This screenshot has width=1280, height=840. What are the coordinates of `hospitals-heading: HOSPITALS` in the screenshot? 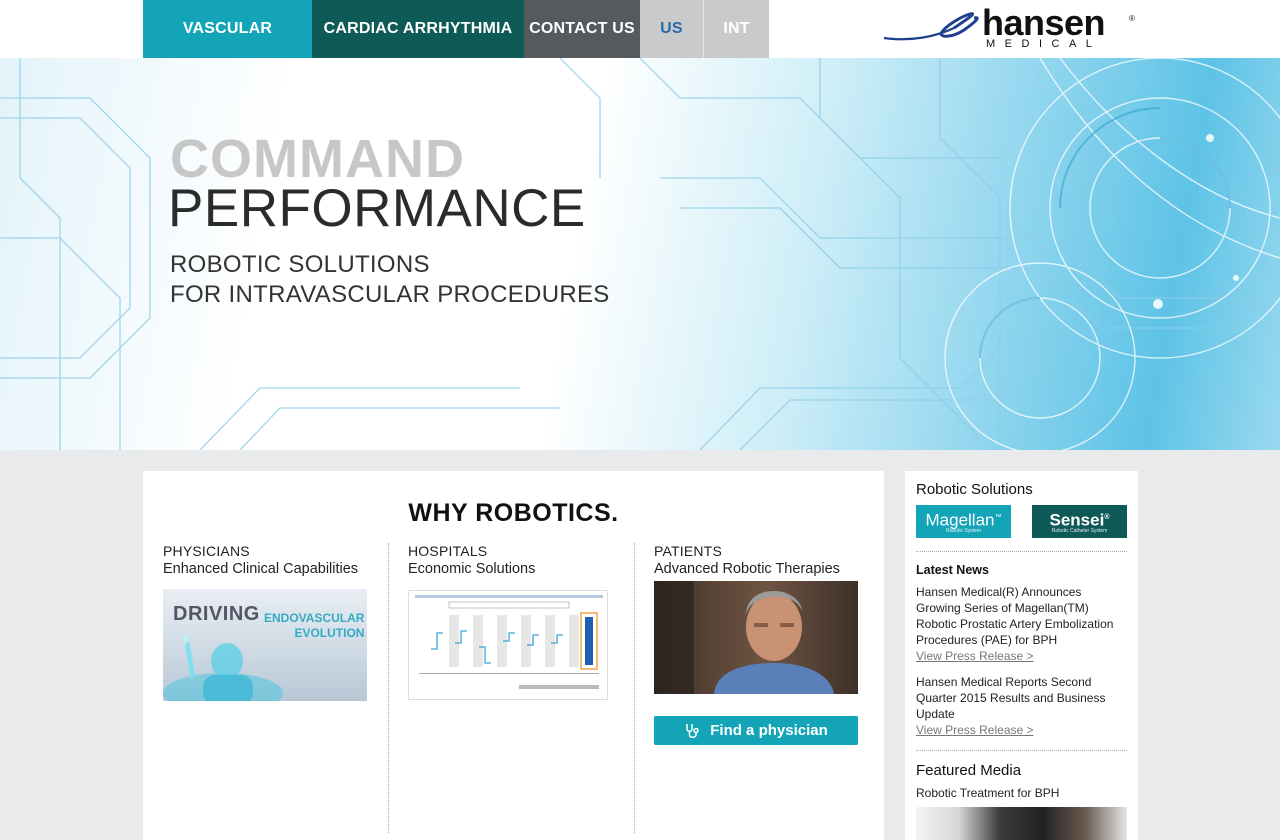 It's located at (518, 551).